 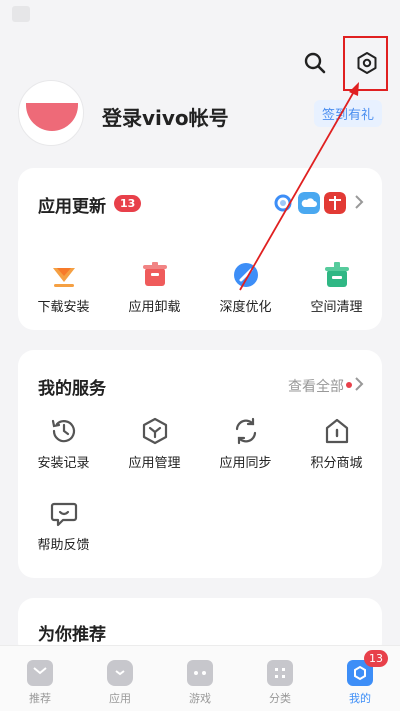 I want to click on action-label: 深度优化, so click(x=245, y=307).